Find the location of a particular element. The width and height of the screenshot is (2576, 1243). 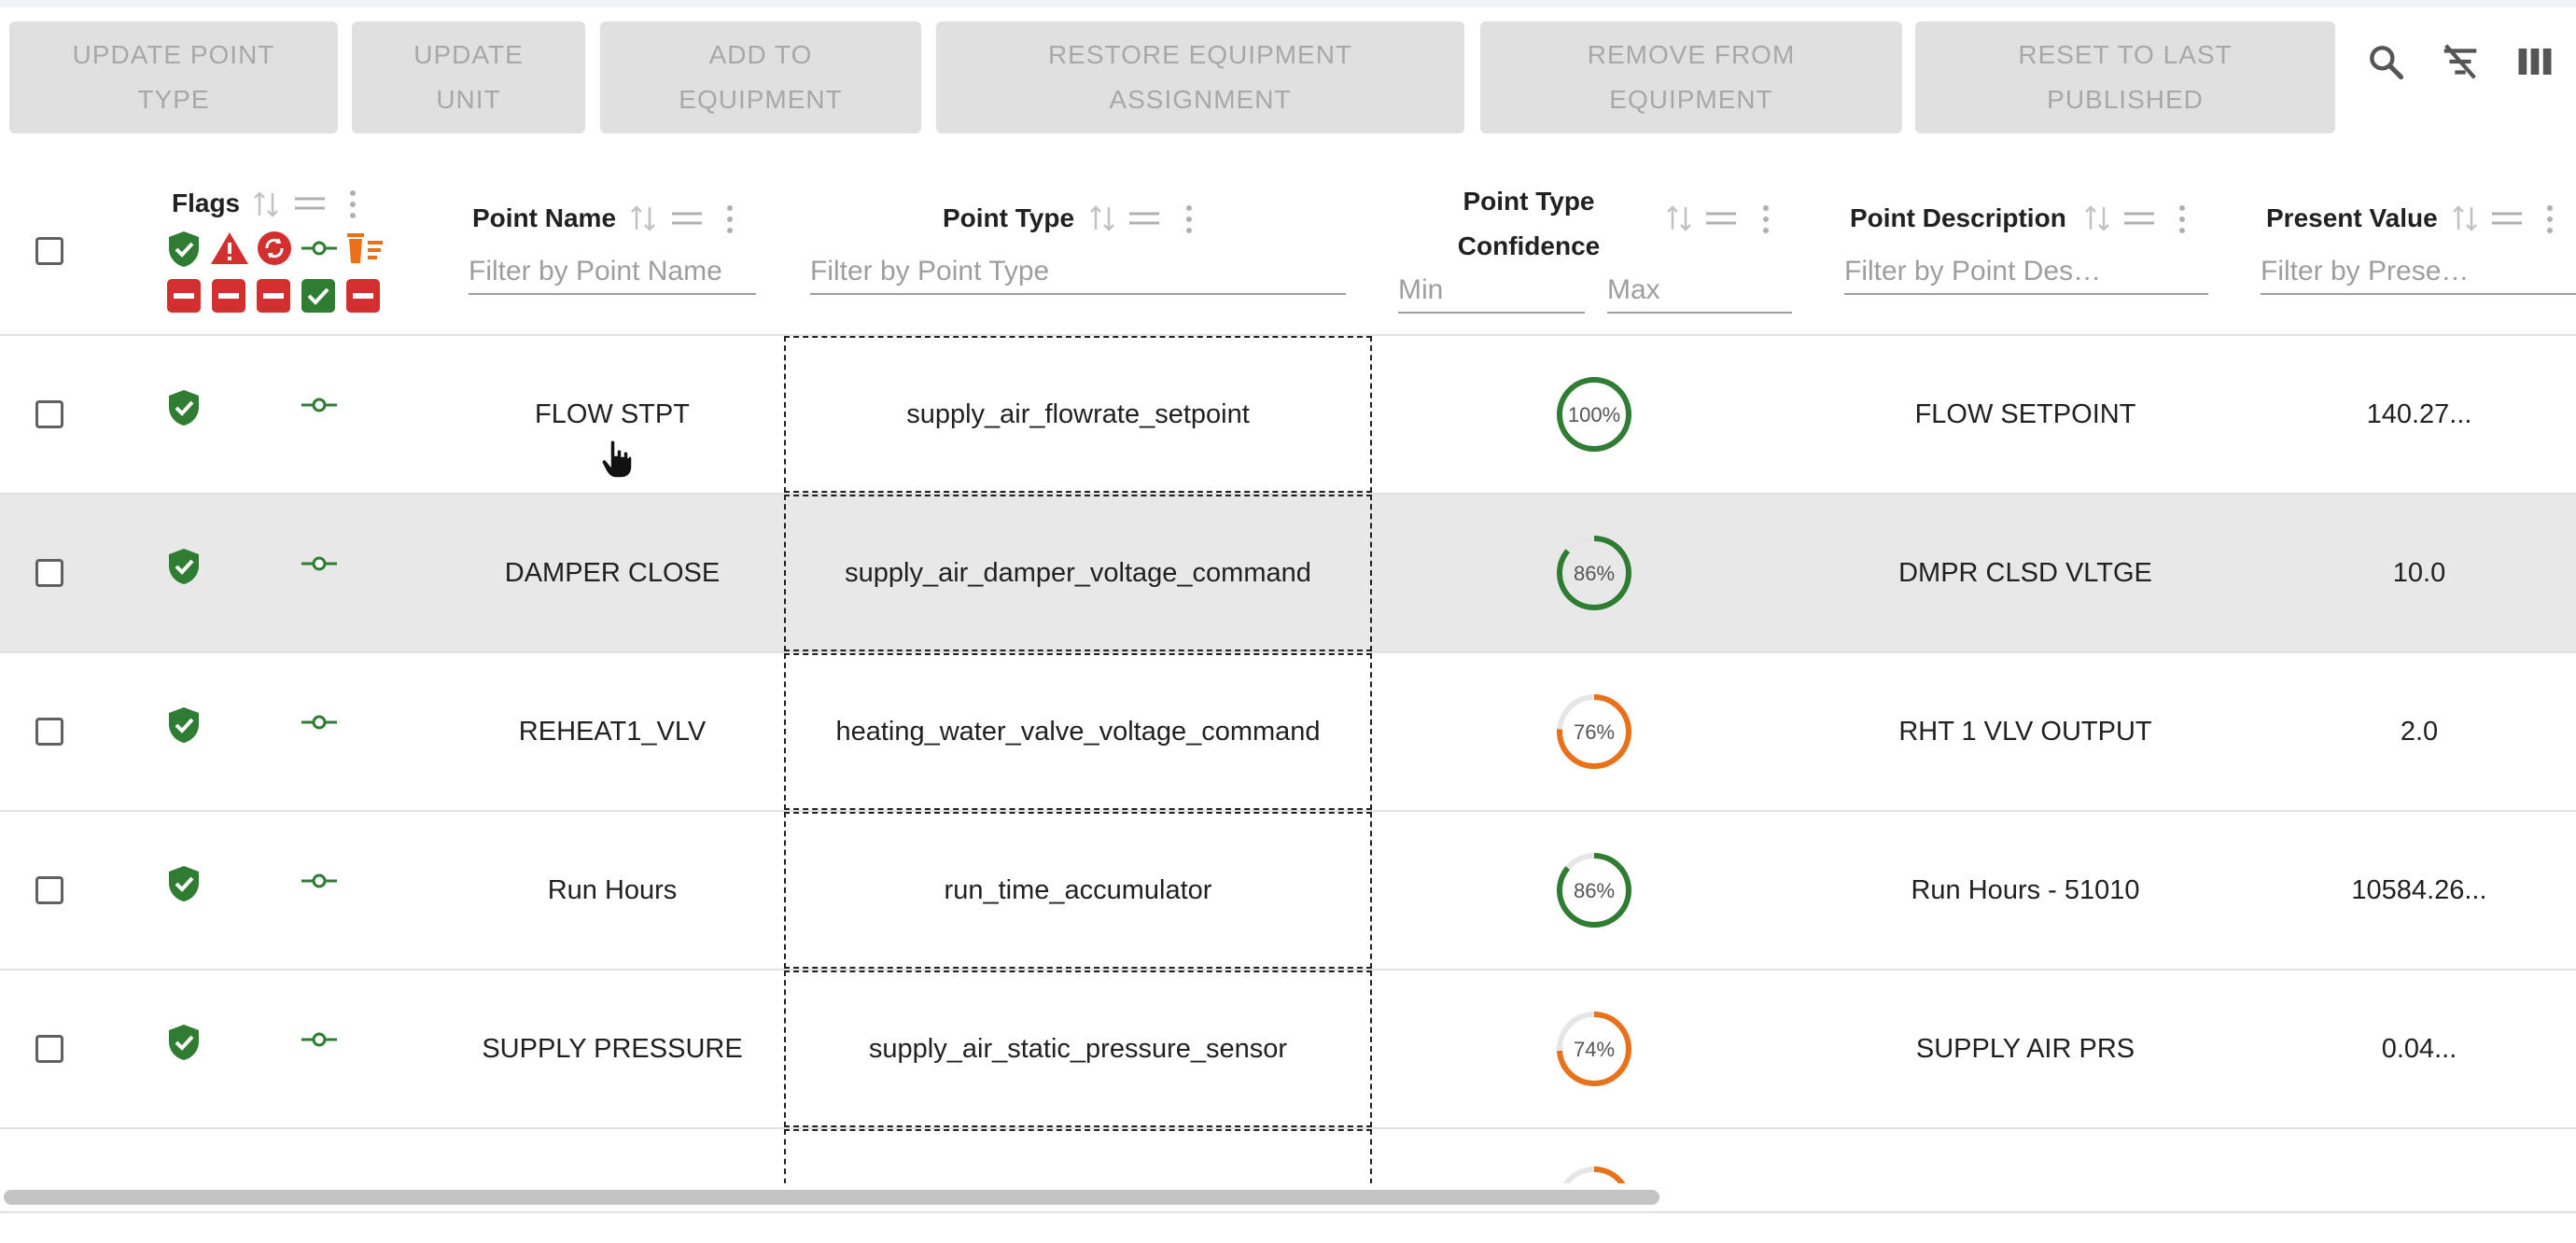

hand-cursor-icon is located at coordinates (617, 459).